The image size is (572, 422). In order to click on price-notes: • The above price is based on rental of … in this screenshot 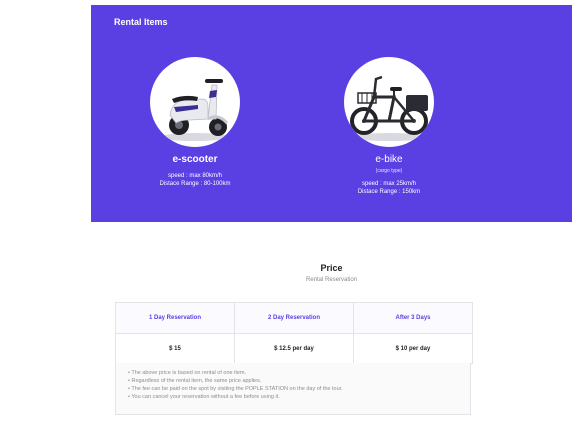, I will do `click(293, 389)`.